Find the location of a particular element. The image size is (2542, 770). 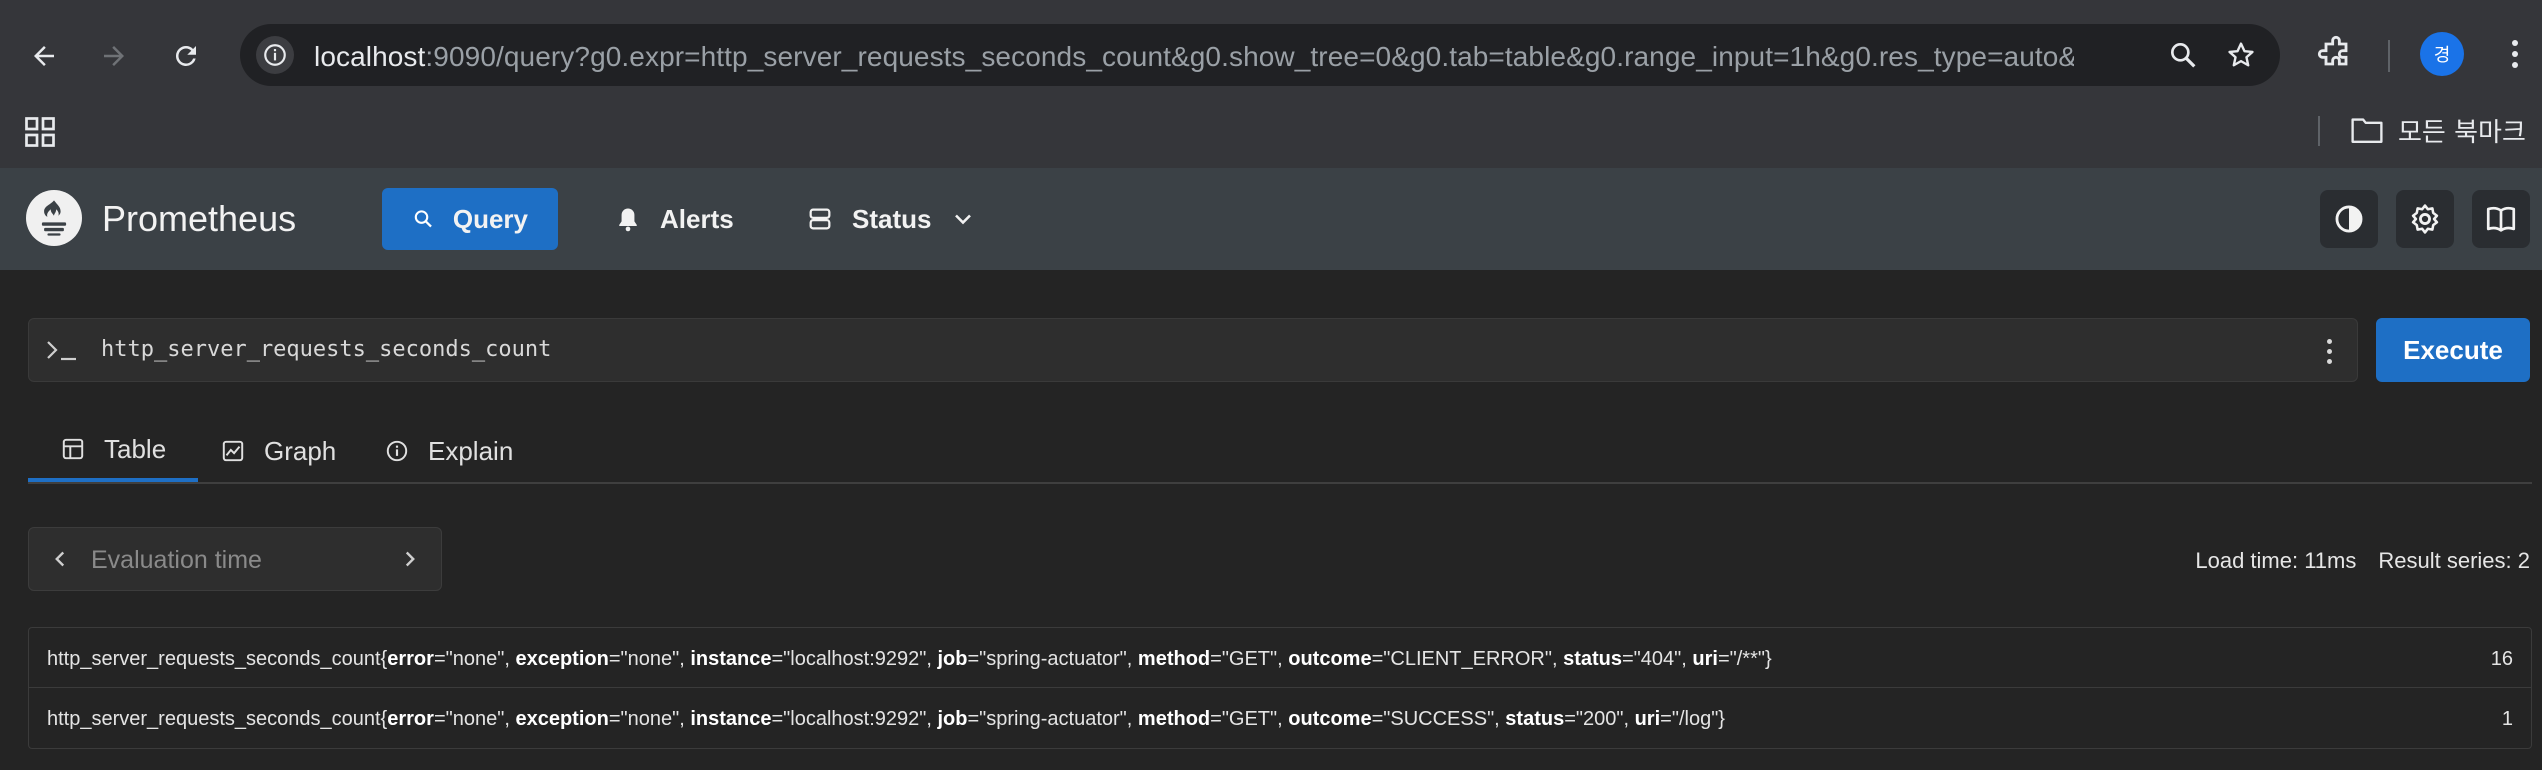

sample-value: 16 is located at coordinates (2501, 659).